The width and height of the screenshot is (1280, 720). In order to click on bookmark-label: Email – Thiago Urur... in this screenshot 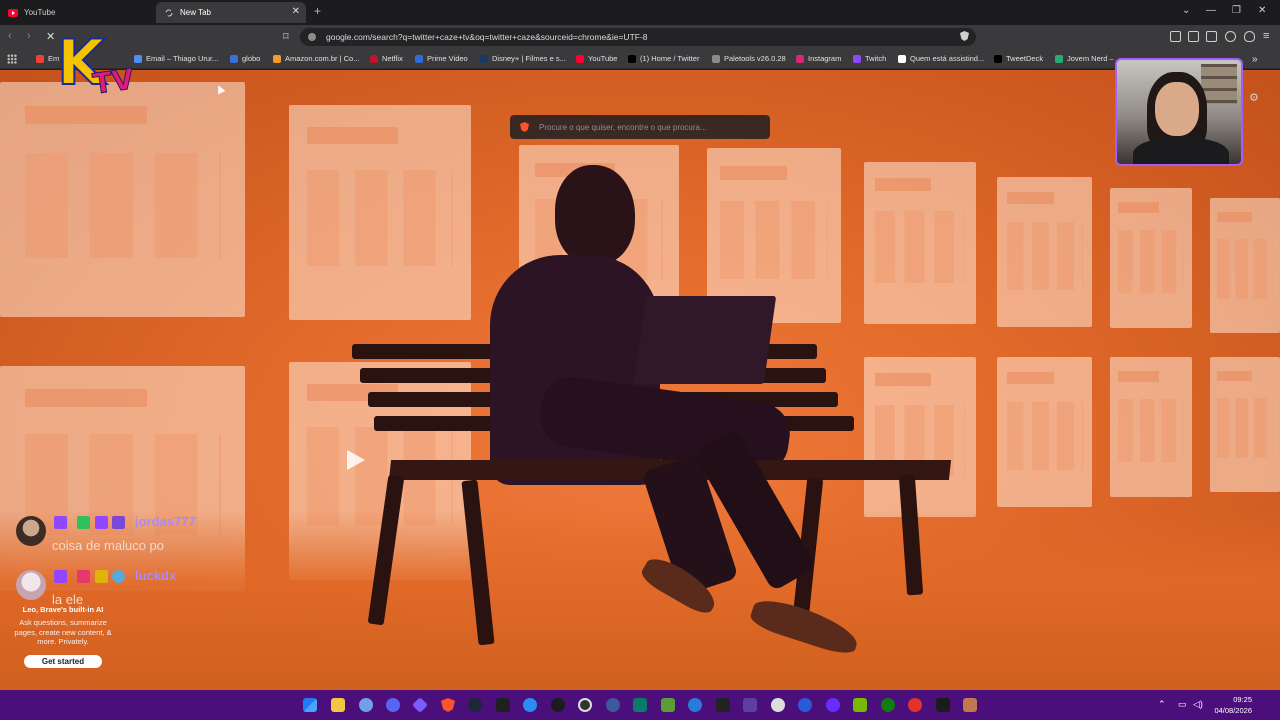, I will do `click(182, 58)`.